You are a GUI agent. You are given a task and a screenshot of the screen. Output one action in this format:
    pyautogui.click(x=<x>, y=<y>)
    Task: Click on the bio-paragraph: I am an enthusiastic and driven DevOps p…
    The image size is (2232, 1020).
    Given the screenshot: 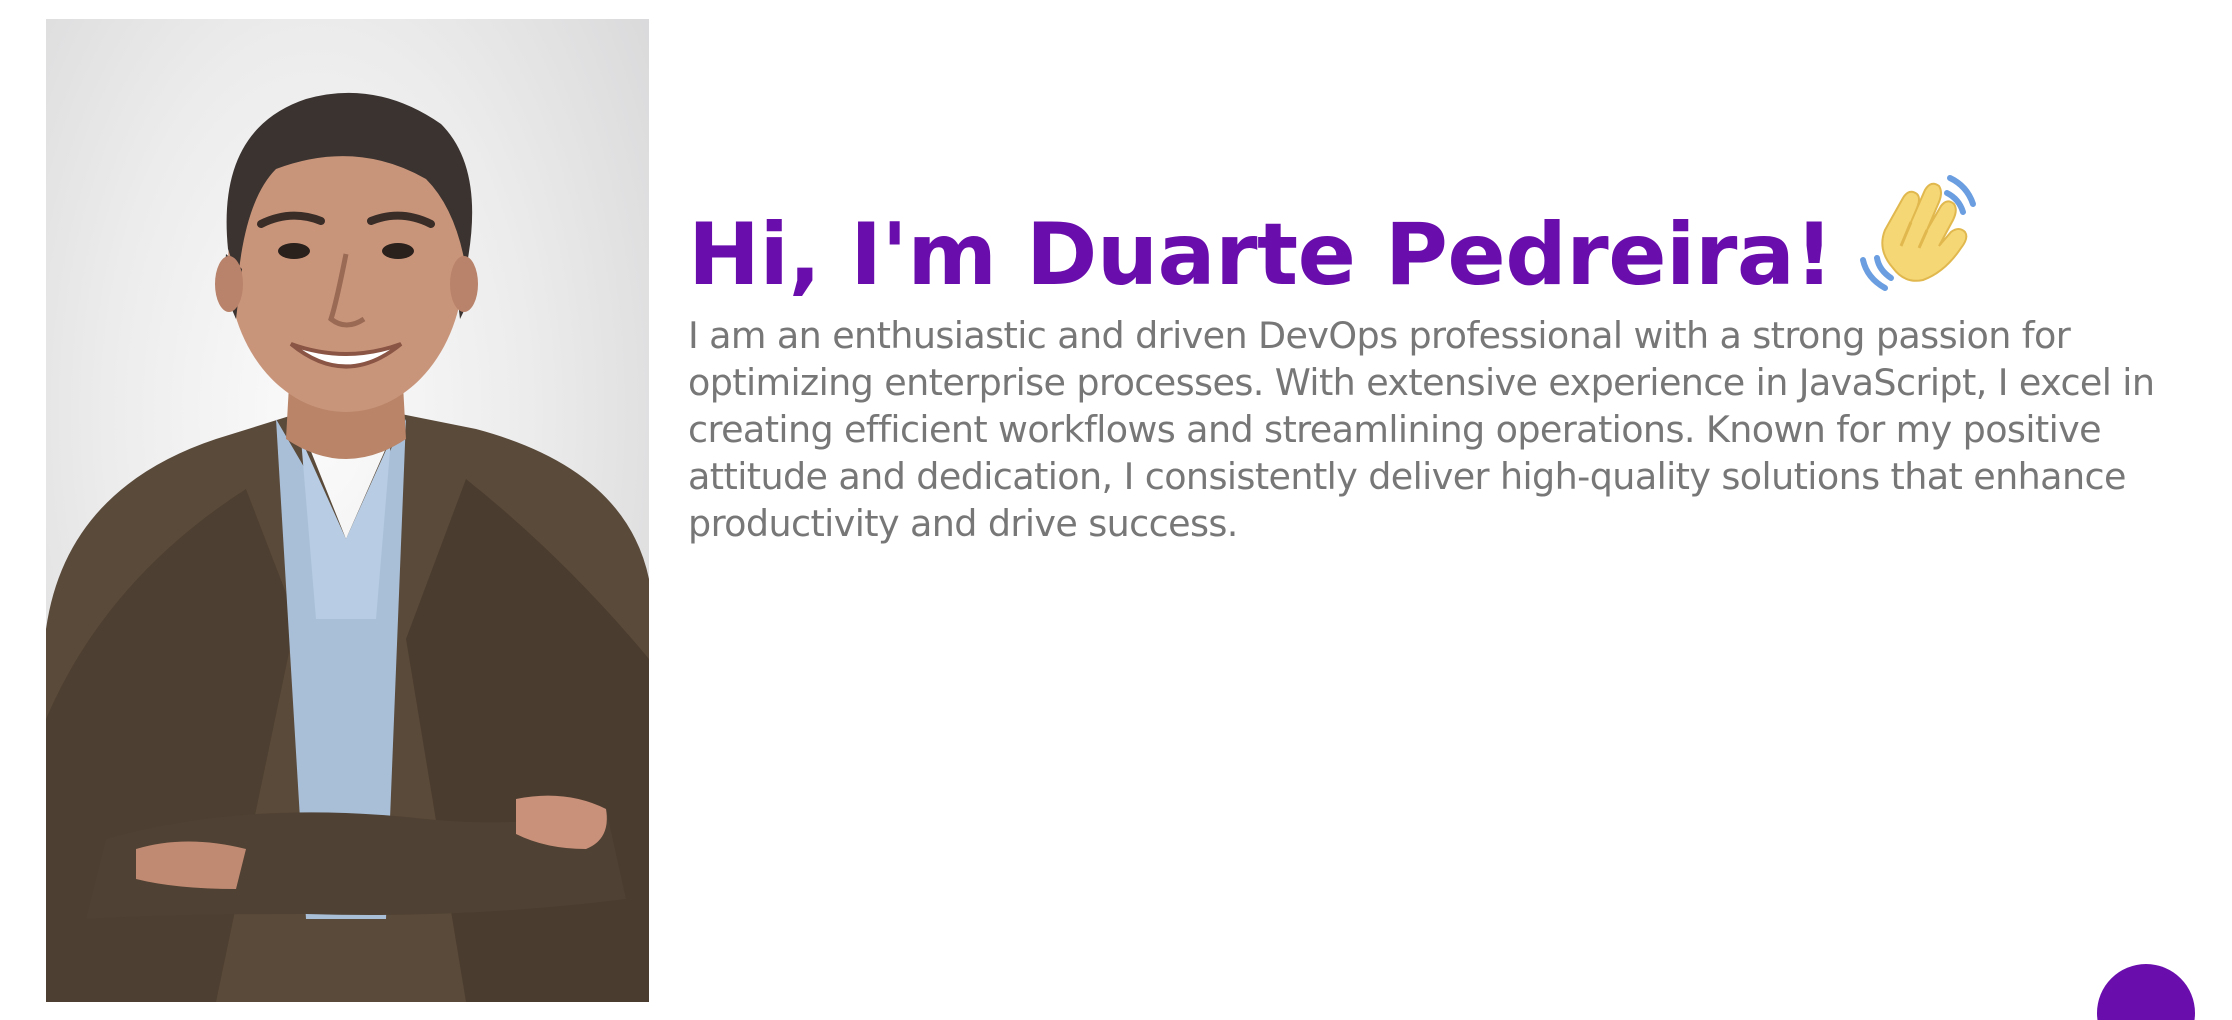 What is the action you would take?
    pyautogui.click(x=1421, y=429)
    